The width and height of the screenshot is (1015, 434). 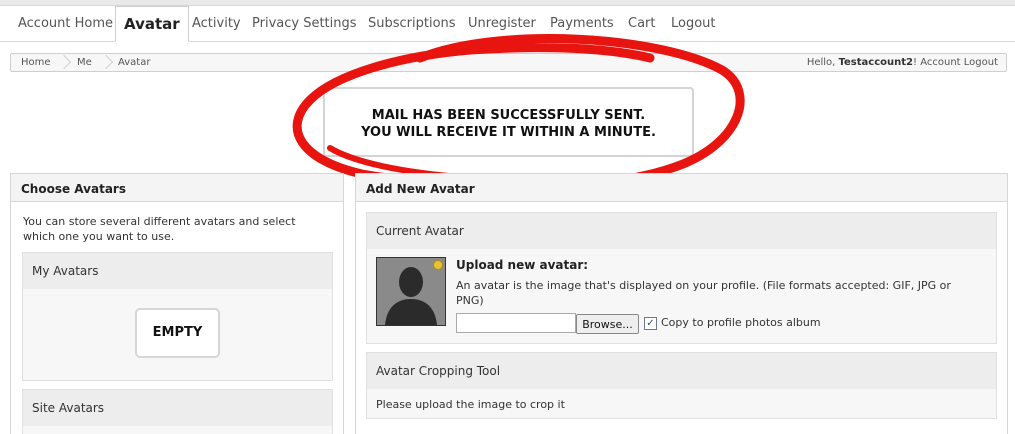 I want to click on site-avatars-heading: Site Avatars, so click(x=177, y=408).